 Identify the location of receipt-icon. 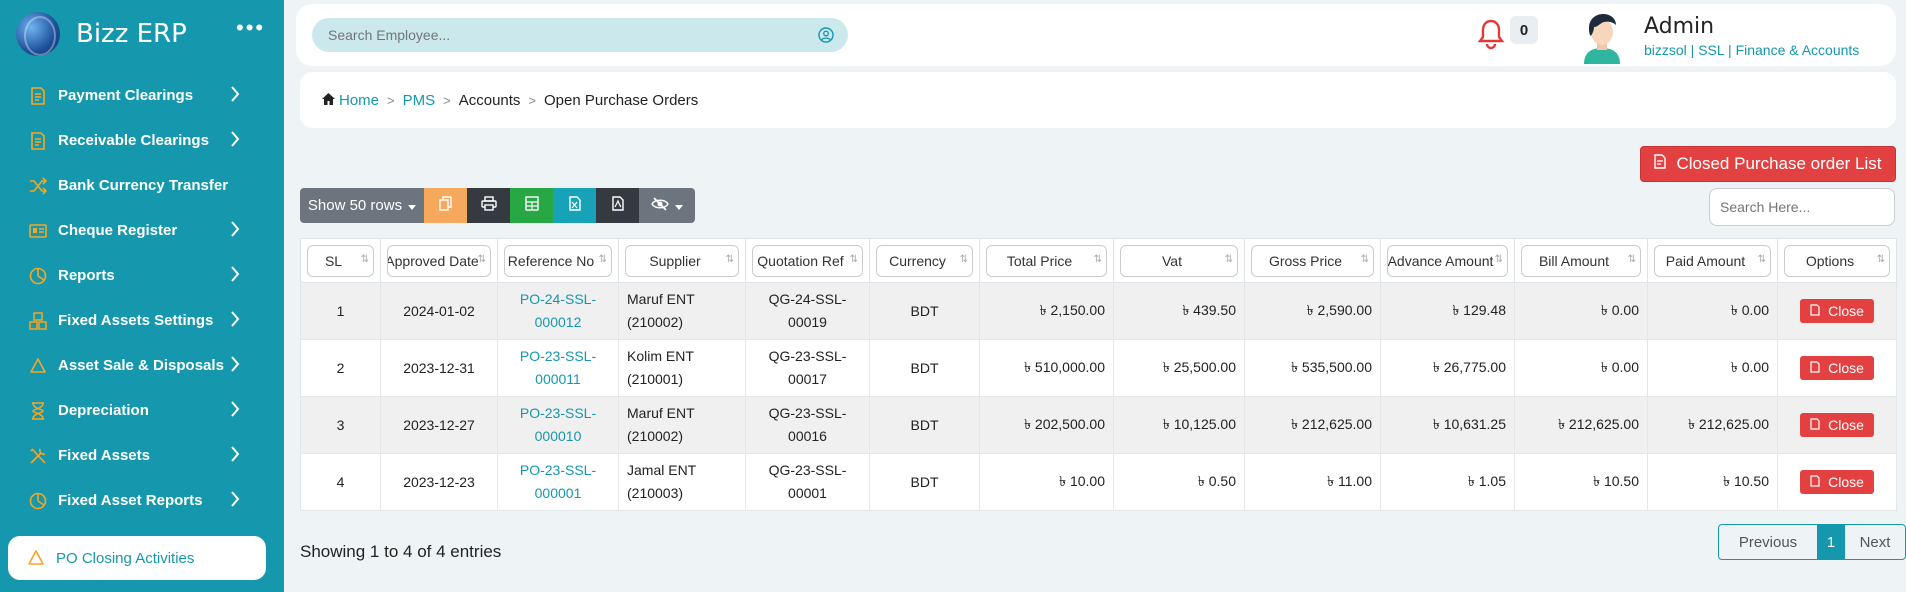
(38, 96).